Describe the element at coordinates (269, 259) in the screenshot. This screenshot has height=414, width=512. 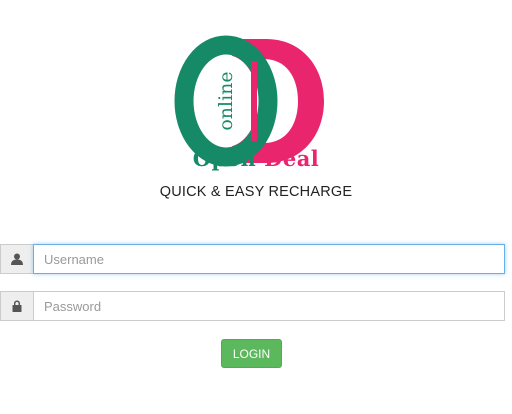
I see `username-input` at that location.